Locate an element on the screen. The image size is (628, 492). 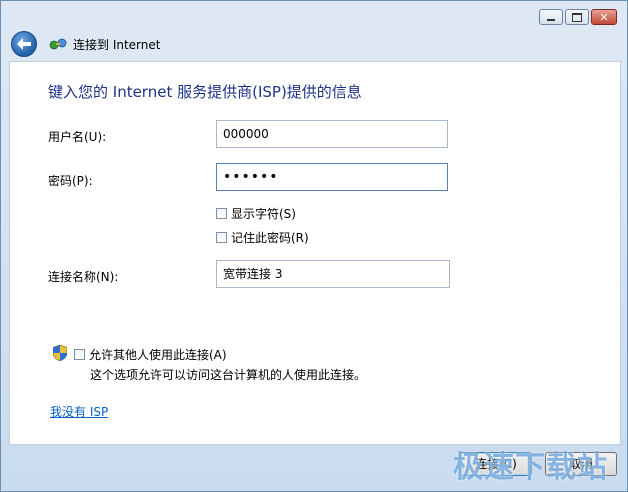
remember-password-checkbox is located at coordinates (221, 237).